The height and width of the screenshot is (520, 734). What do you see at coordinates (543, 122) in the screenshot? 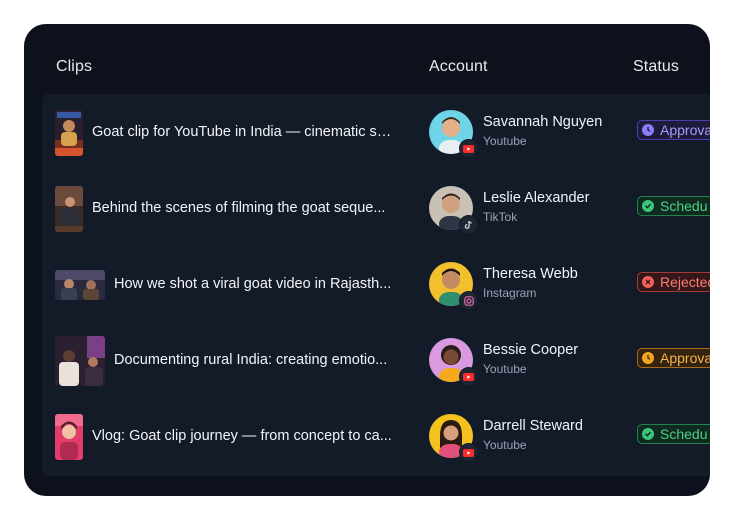
I see `account-name: Savannah Nguyen` at bounding box center [543, 122].